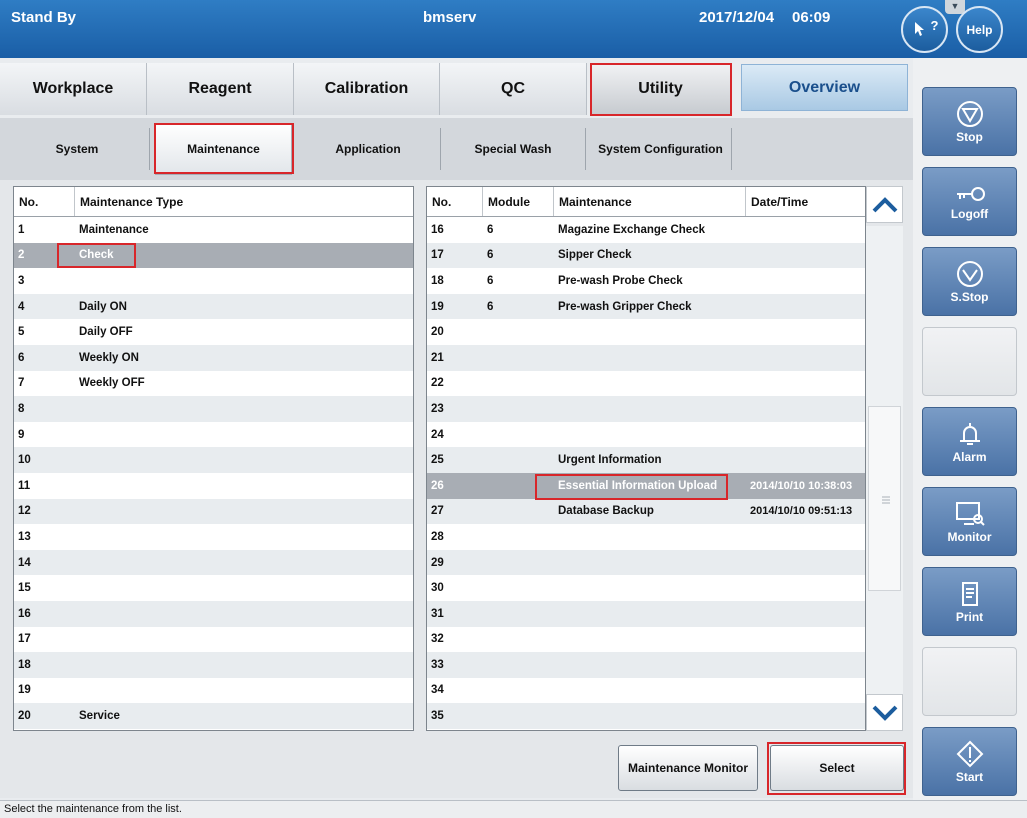 This screenshot has height=818, width=1027. I want to click on table-row: 10, so click(213, 460).